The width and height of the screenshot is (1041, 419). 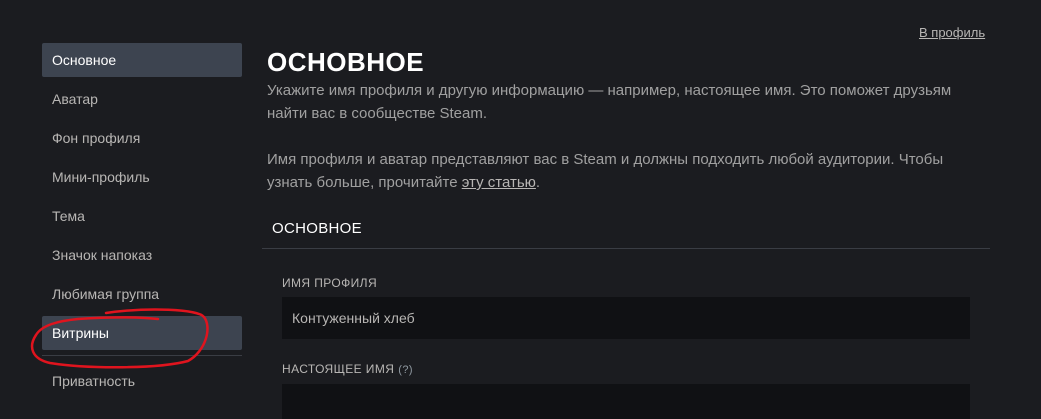 I want to click on sidebar-item-privacy: Приватность, so click(x=142, y=381).